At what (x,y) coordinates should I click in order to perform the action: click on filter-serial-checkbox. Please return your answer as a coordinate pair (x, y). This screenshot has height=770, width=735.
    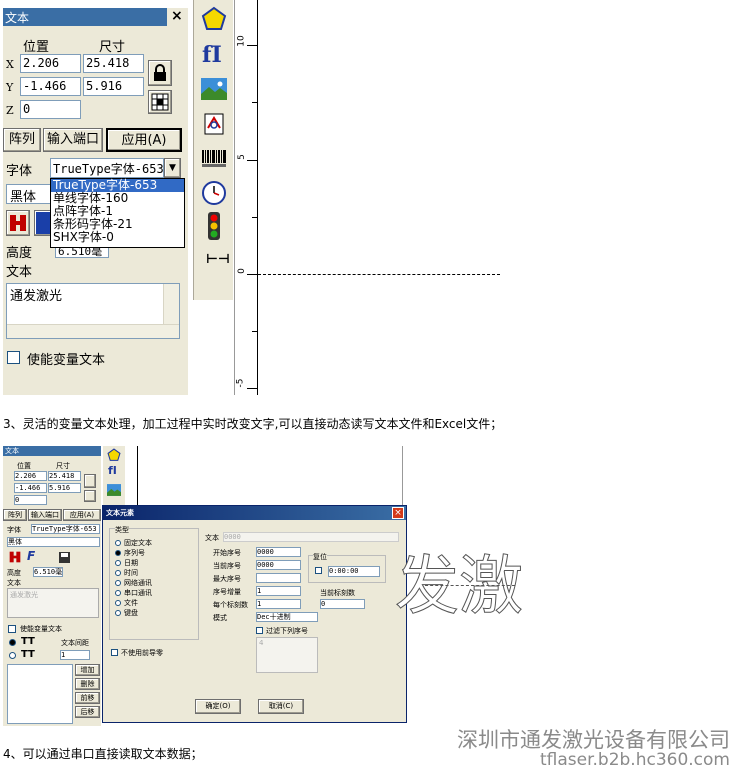
    Looking at the image, I should click on (259, 630).